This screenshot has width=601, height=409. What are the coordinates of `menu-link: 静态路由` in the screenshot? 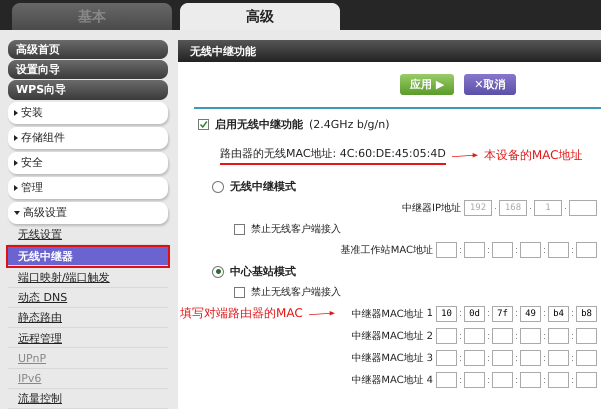 It's located at (88, 318).